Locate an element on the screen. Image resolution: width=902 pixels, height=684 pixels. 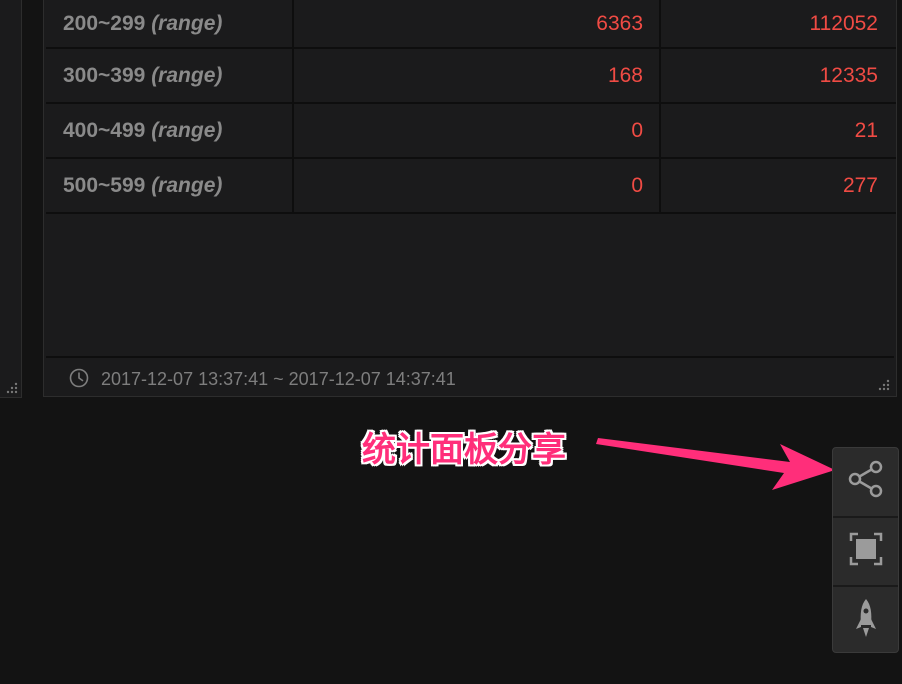
table-row: 500~599 (range) 0 277 is located at coordinates (471, 186).